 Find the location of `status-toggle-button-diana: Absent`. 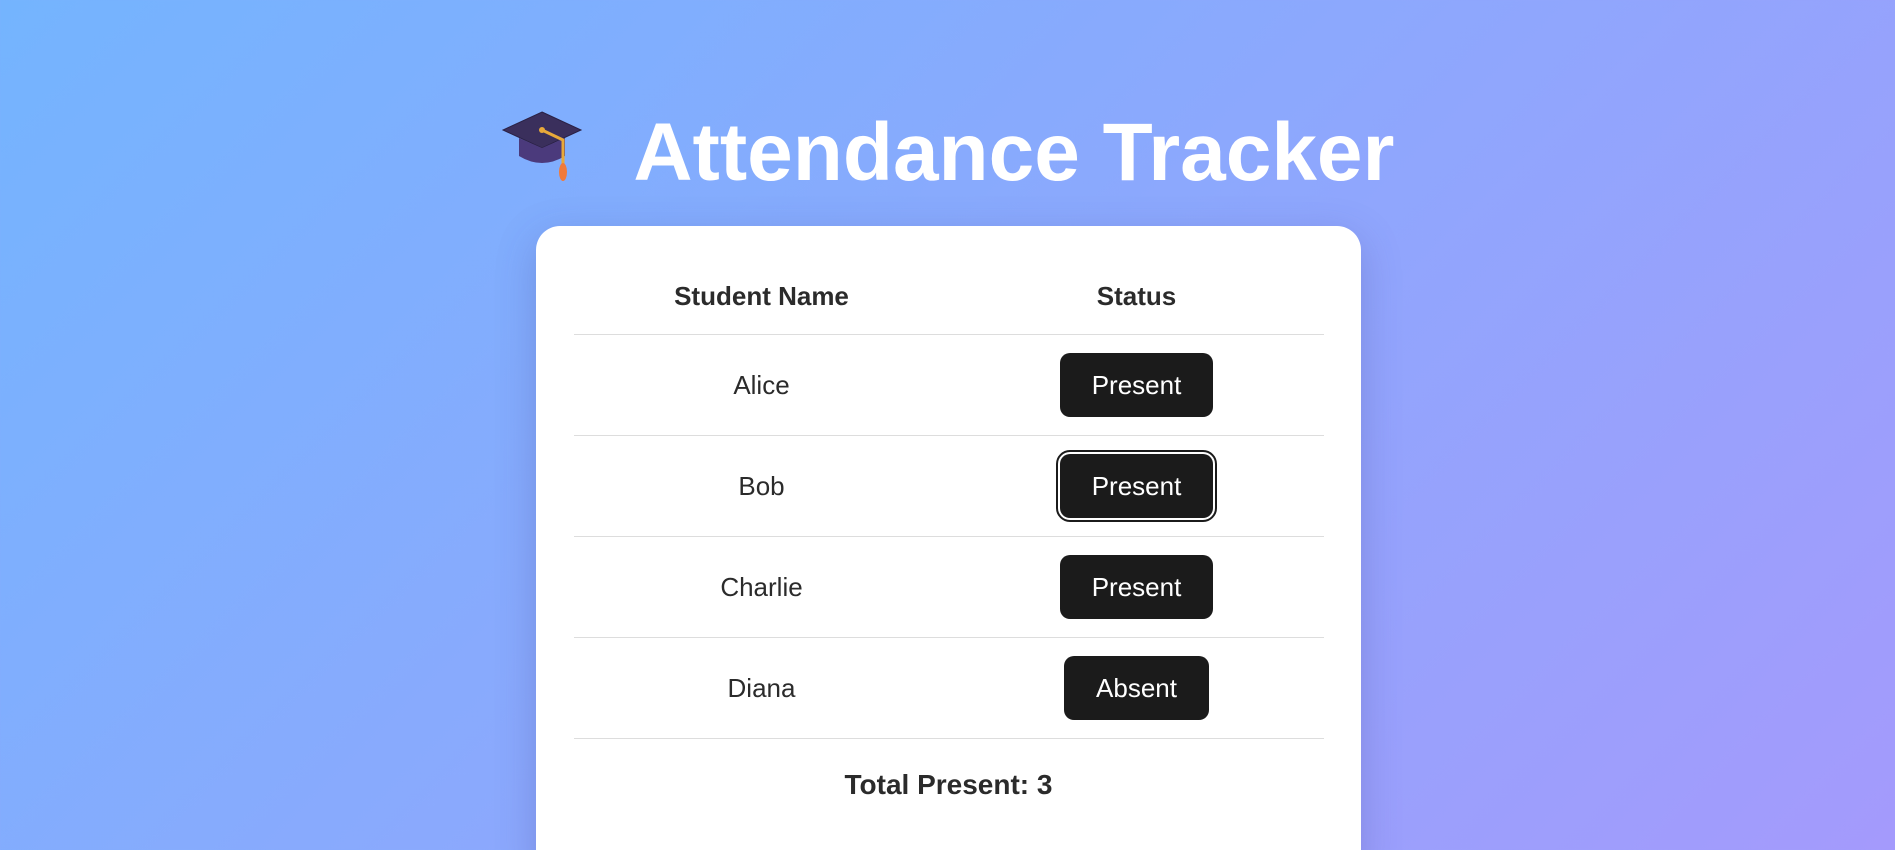

status-toggle-button-diana: Absent is located at coordinates (1136, 688).